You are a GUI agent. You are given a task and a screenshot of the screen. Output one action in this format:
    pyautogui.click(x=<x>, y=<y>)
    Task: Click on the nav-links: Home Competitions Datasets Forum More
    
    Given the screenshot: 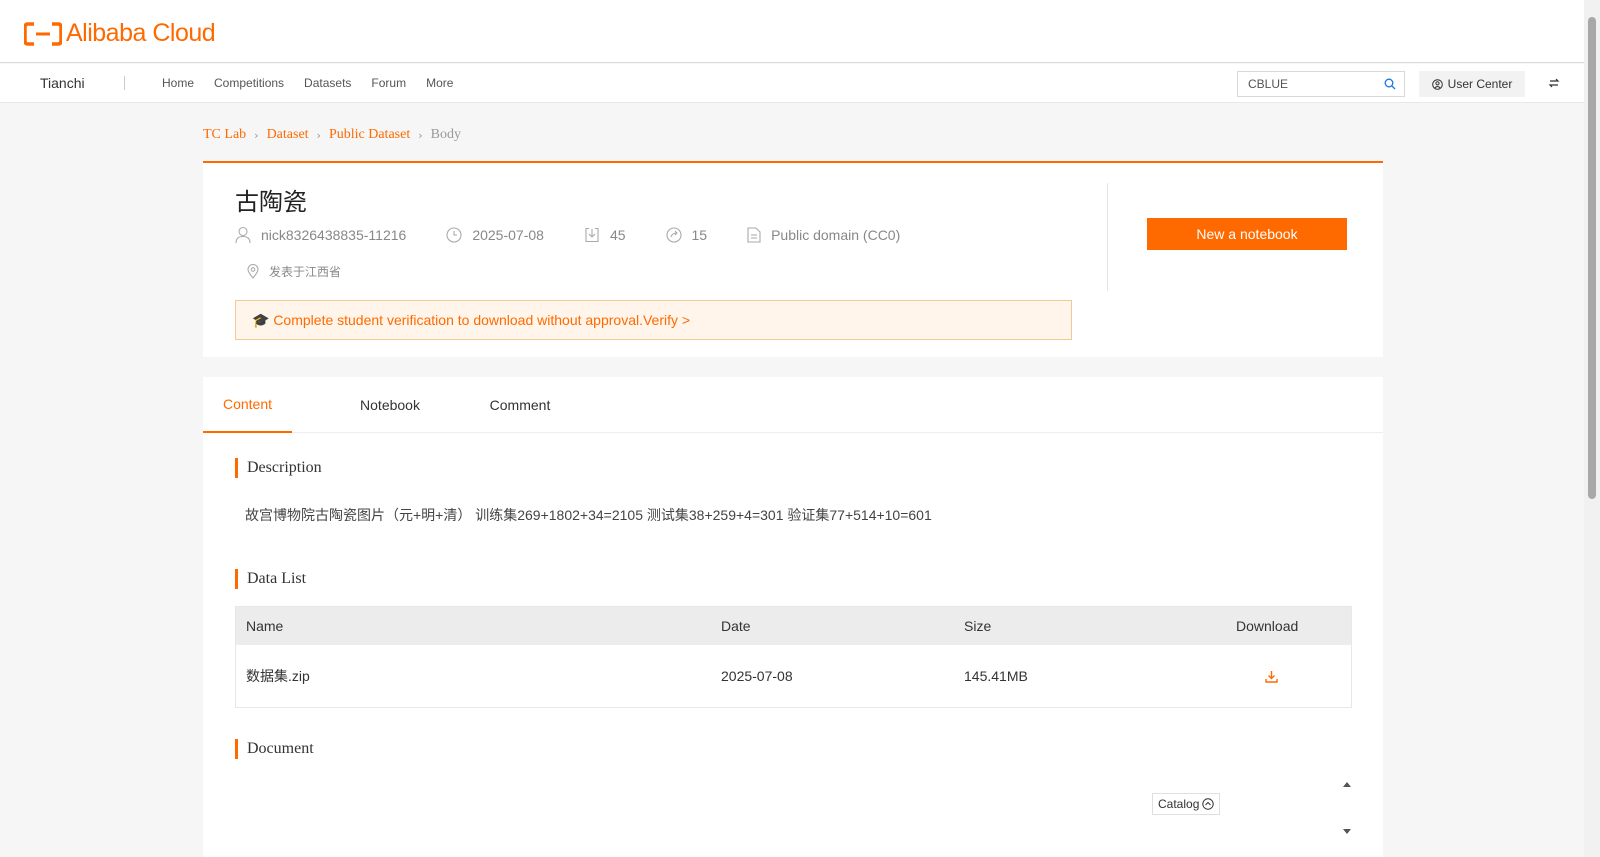 What is the action you would take?
    pyautogui.click(x=317, y=83)
    